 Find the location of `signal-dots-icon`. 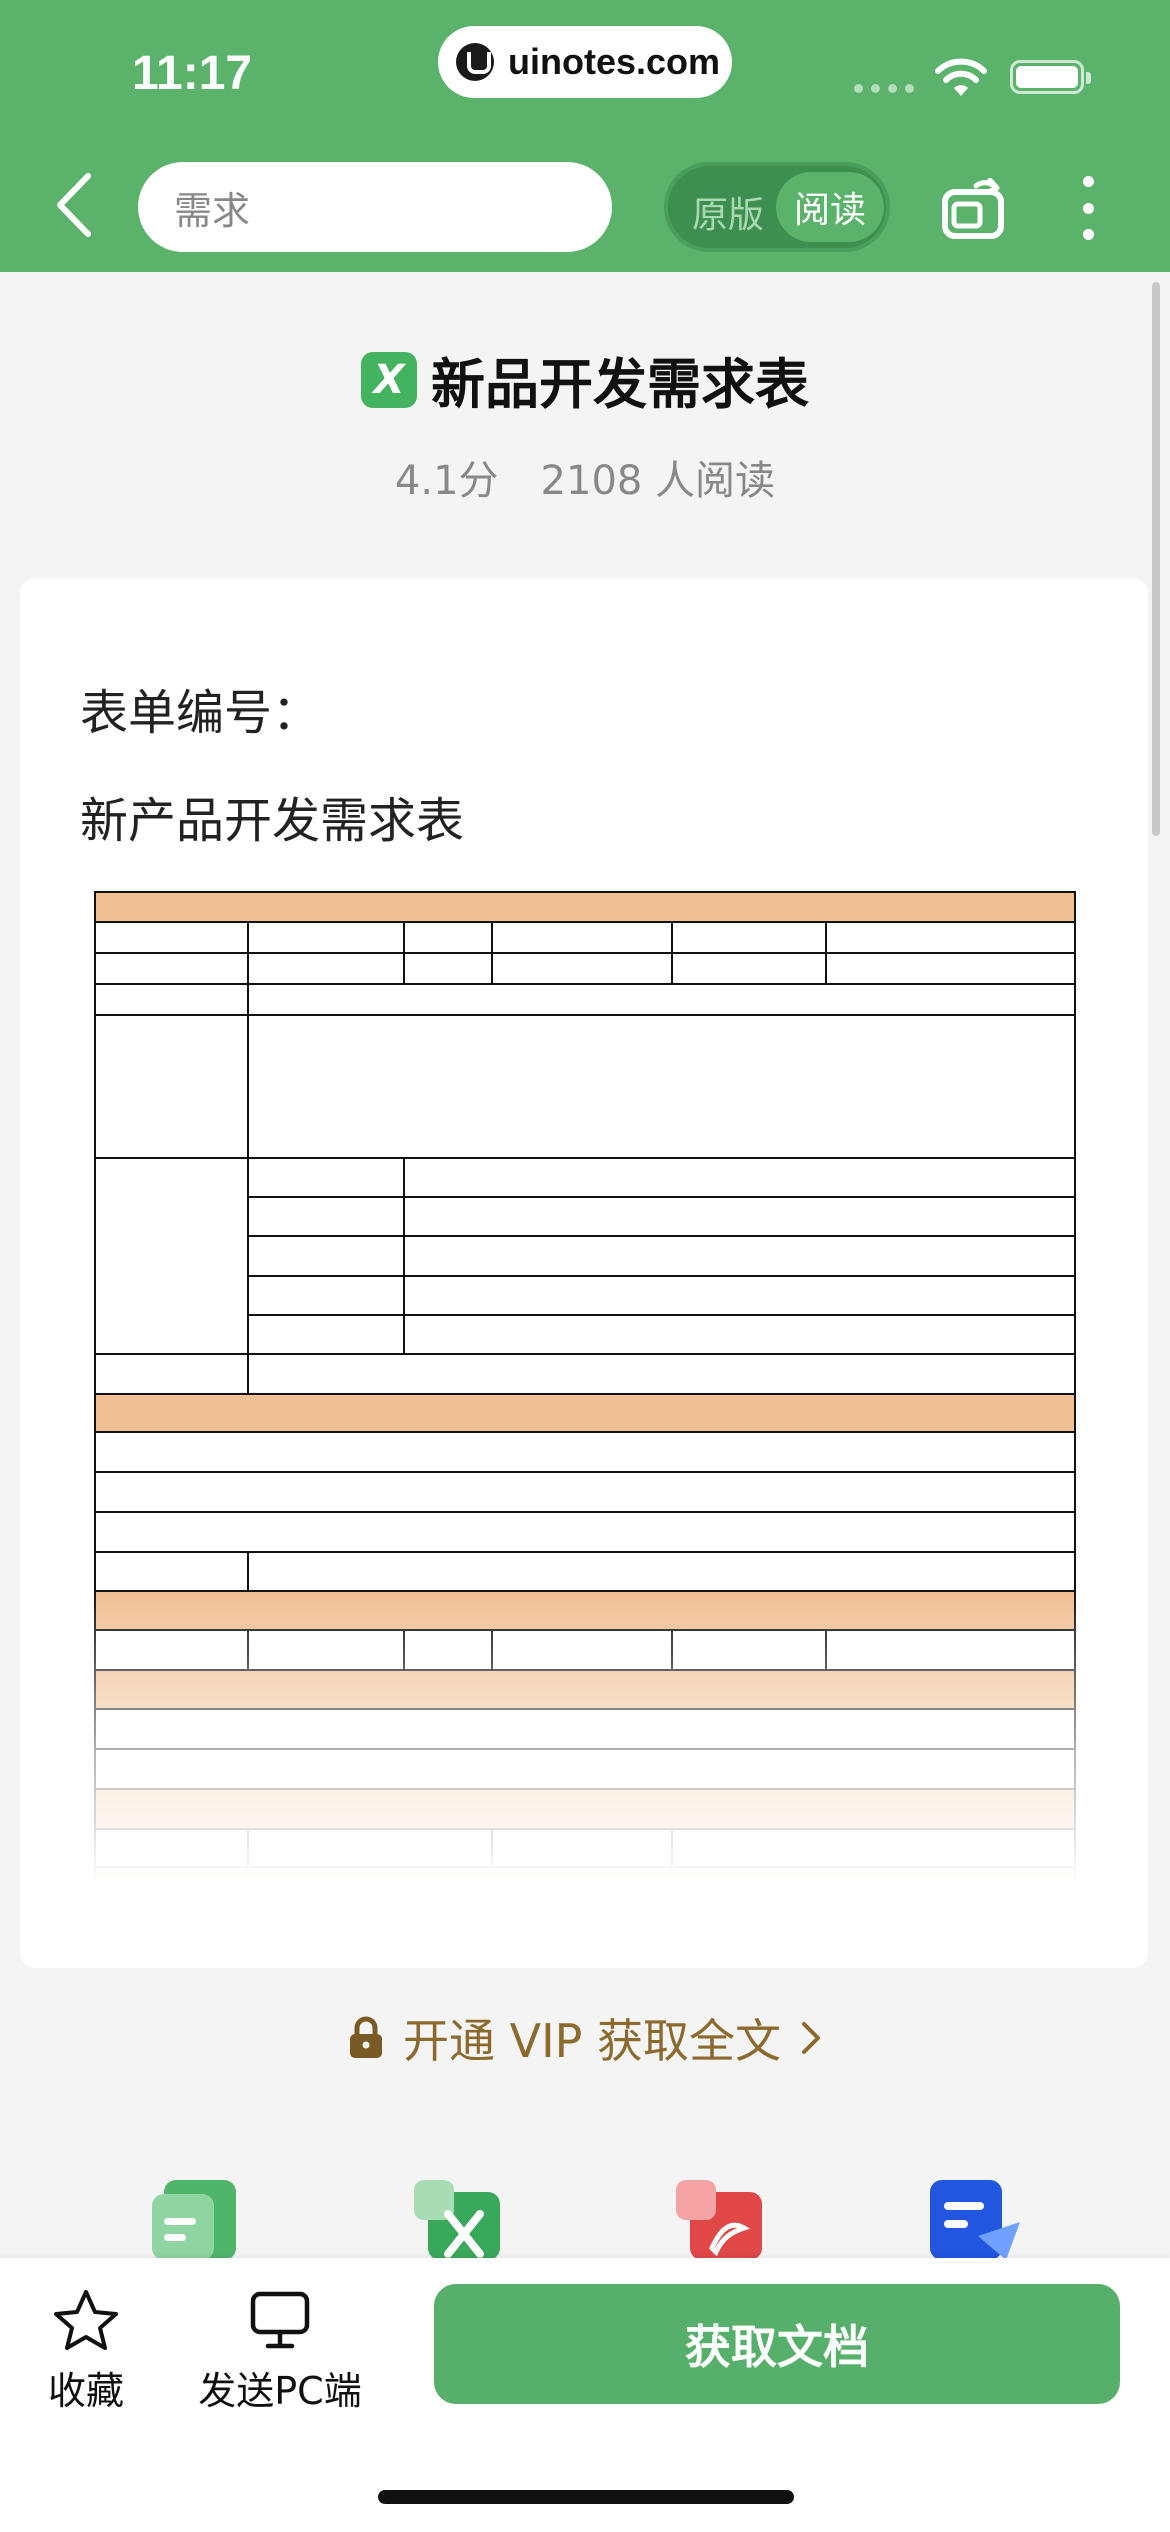

signal-dots-icon is located at coordinates (884, 88).